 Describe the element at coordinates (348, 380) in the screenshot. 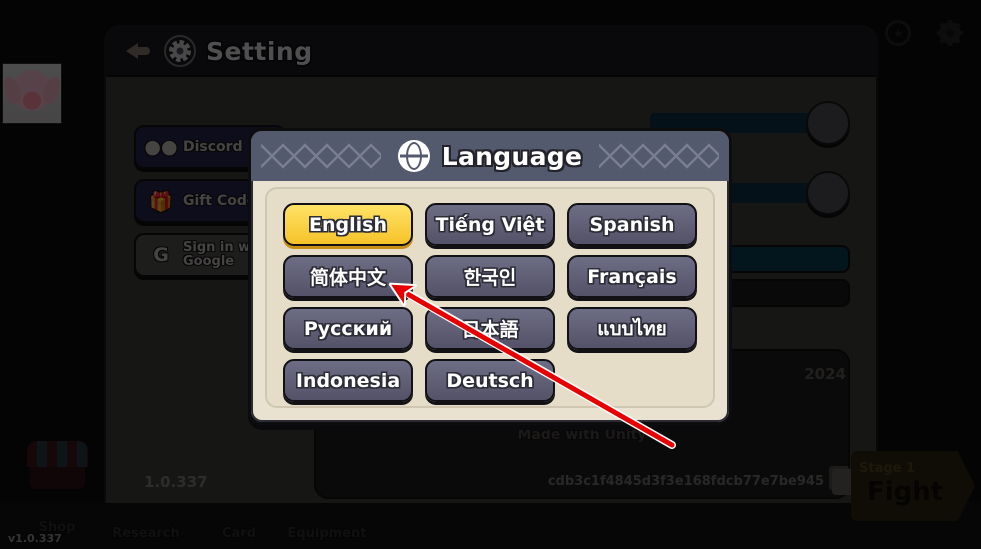

I see `language-option-indonesian: Indonesia` at that location.